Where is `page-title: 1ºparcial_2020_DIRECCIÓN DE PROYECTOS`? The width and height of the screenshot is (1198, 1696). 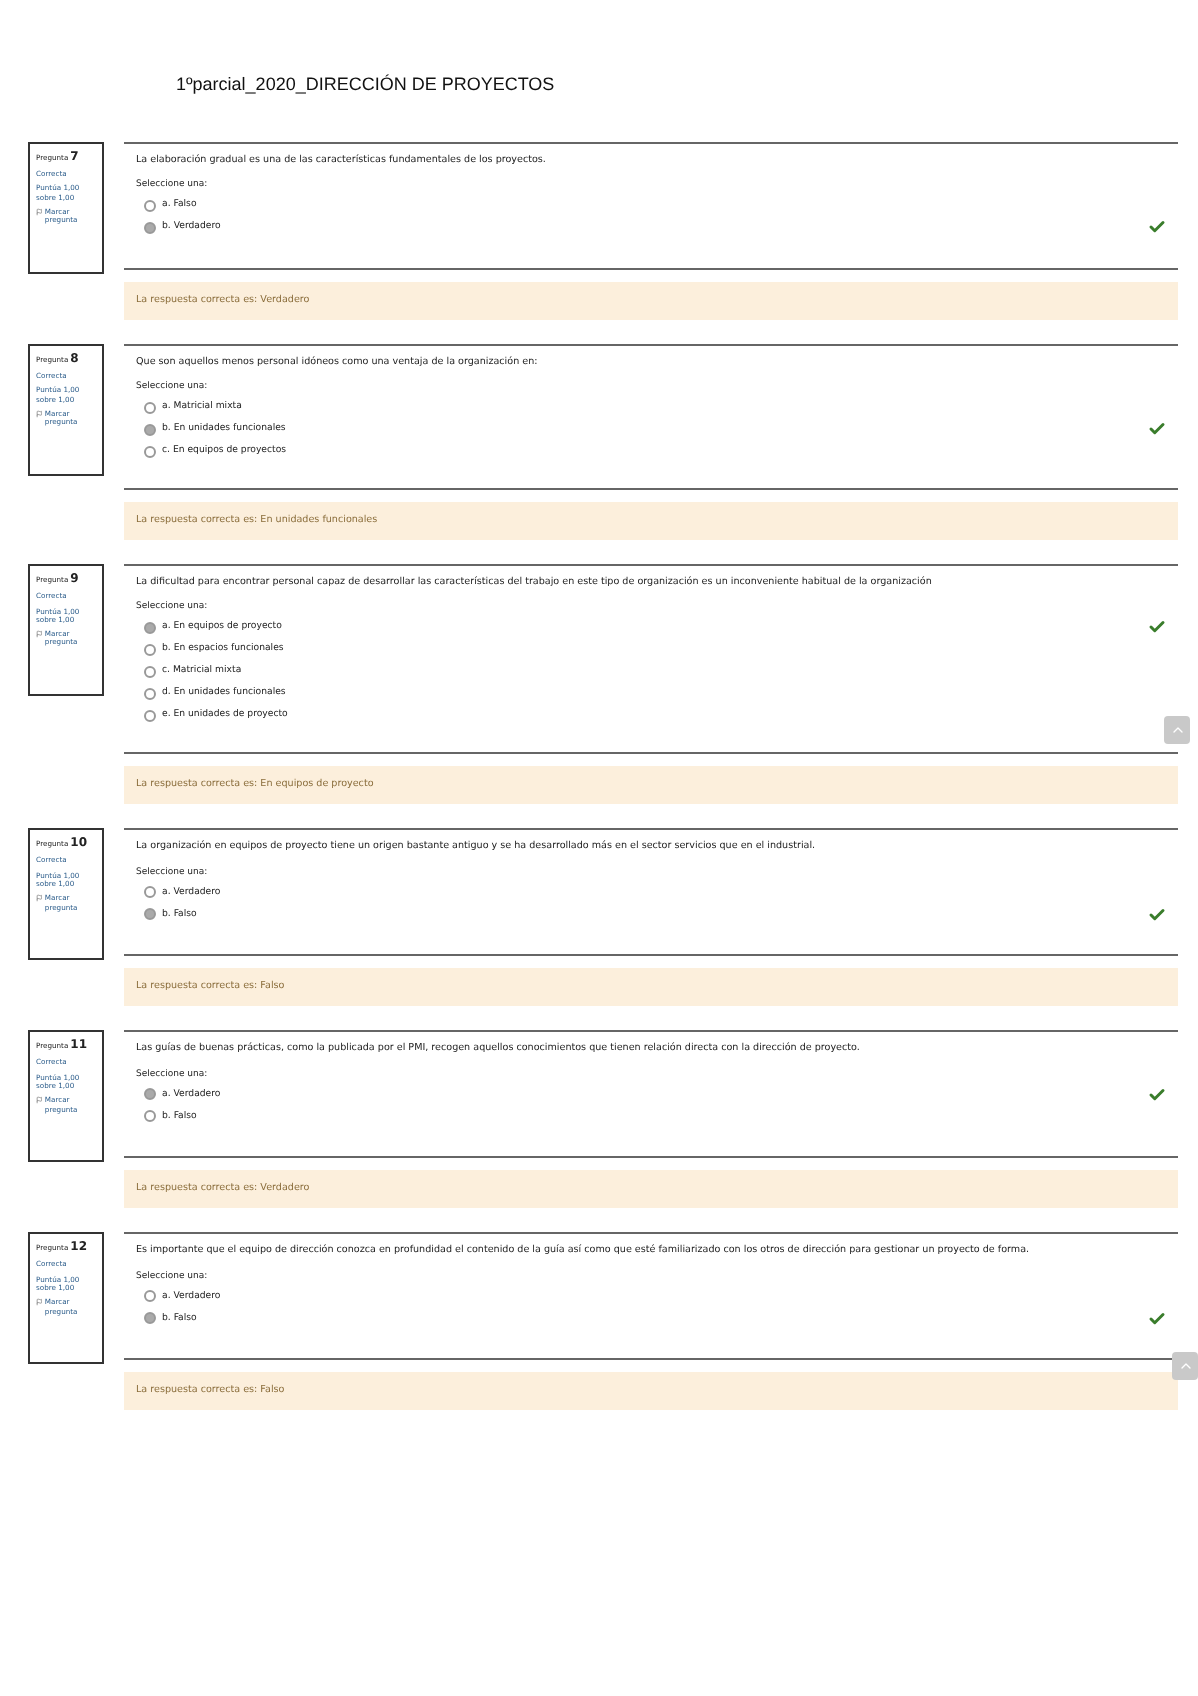
page-title: 1ºparcial_2020_DIRECCIÓN DE PROYECTOS is located at coordinates (366, 84).